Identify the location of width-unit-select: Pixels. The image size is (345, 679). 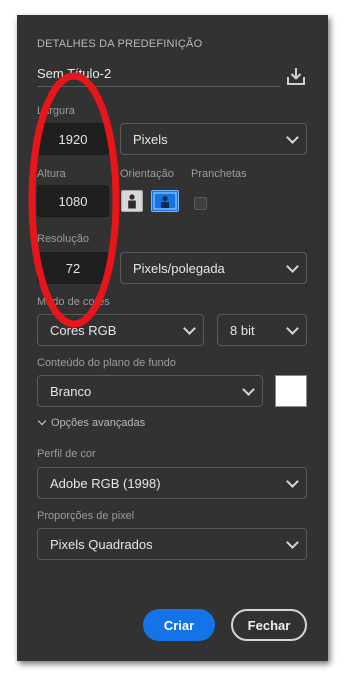
(213, 139).